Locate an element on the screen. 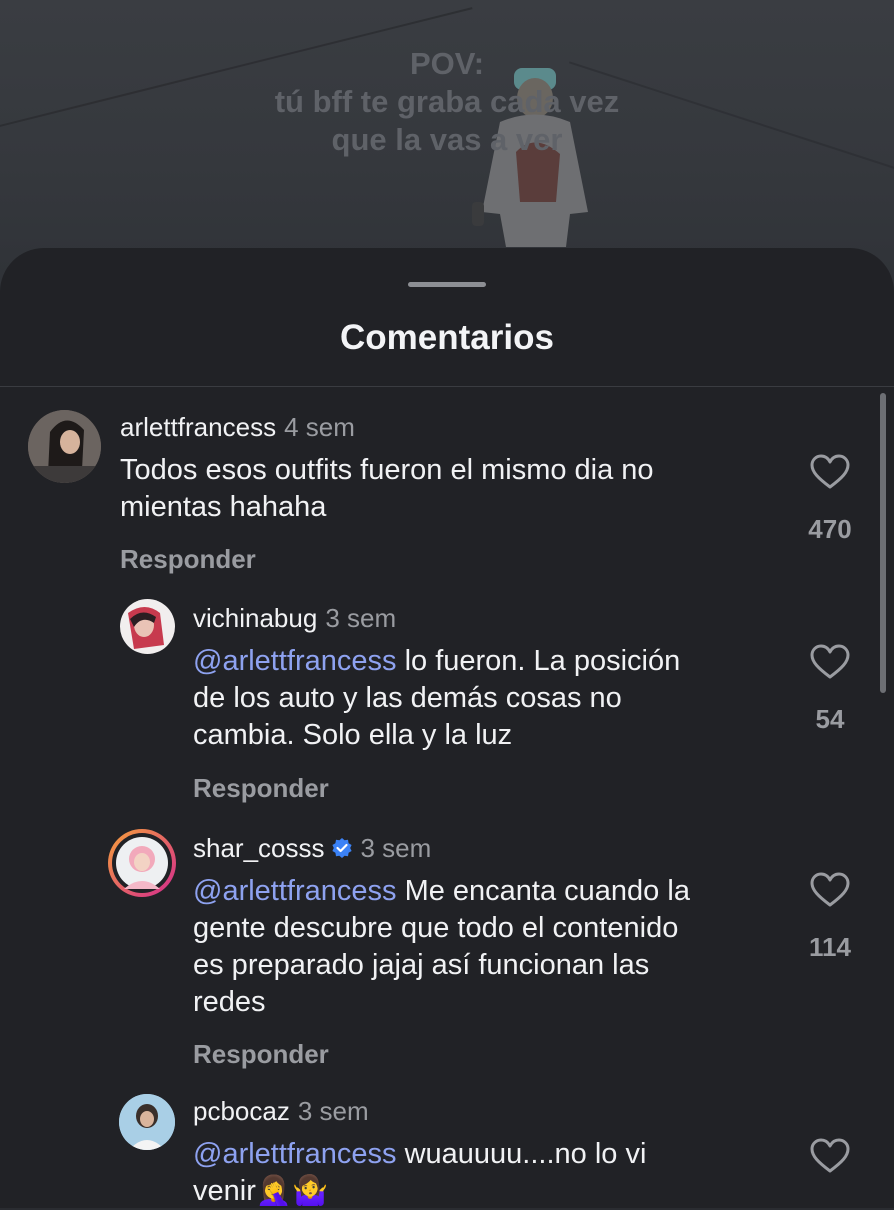 The image size is (894, 1210). scrollbar is located at coordinates (883, 543).